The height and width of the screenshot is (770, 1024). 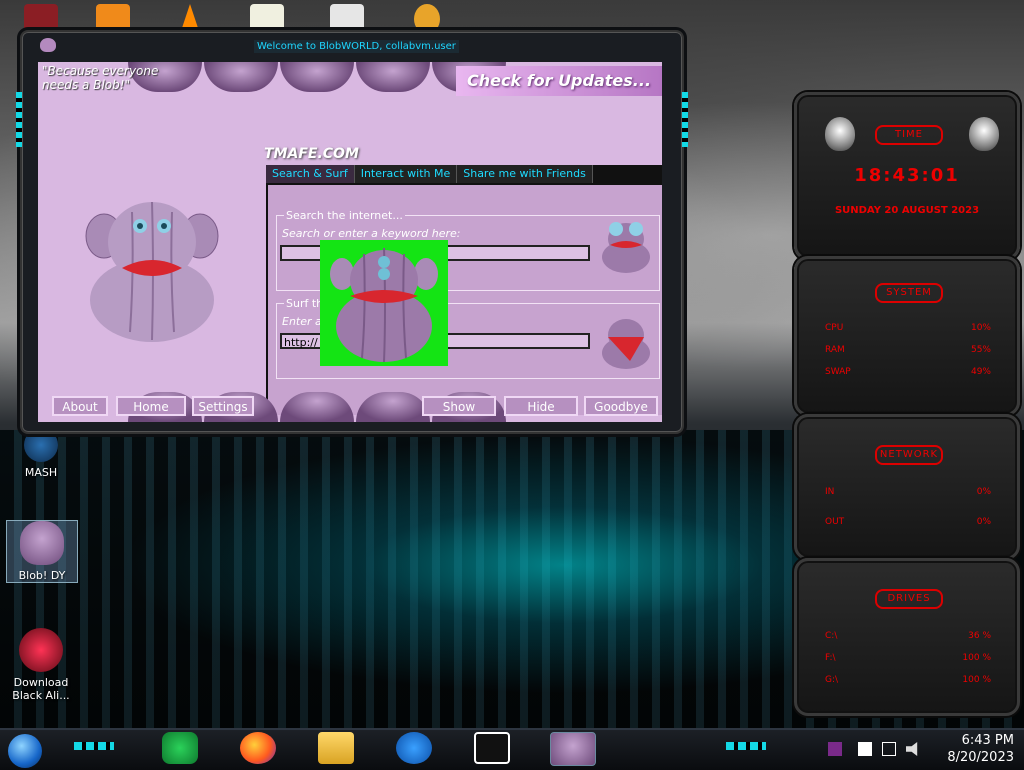 What do you see at coordinates (573, 749) in the screenshot?
I see `blob-app-icon` at bounding box center [573, 749].